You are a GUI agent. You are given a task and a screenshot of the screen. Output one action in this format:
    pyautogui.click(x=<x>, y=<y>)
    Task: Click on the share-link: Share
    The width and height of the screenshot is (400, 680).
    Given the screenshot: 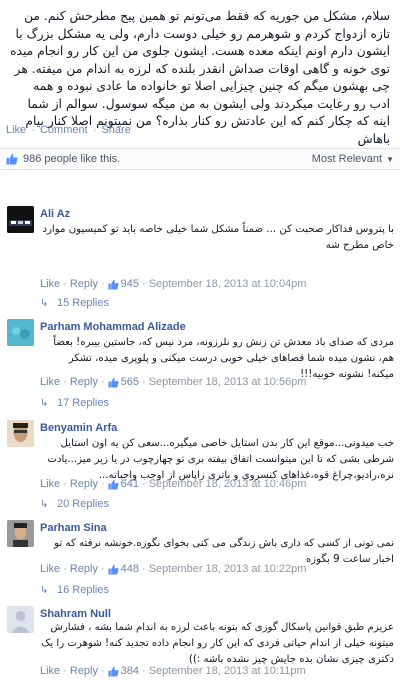 What is the action you would take?
    pyautogui.click(x=115, y=130)
    